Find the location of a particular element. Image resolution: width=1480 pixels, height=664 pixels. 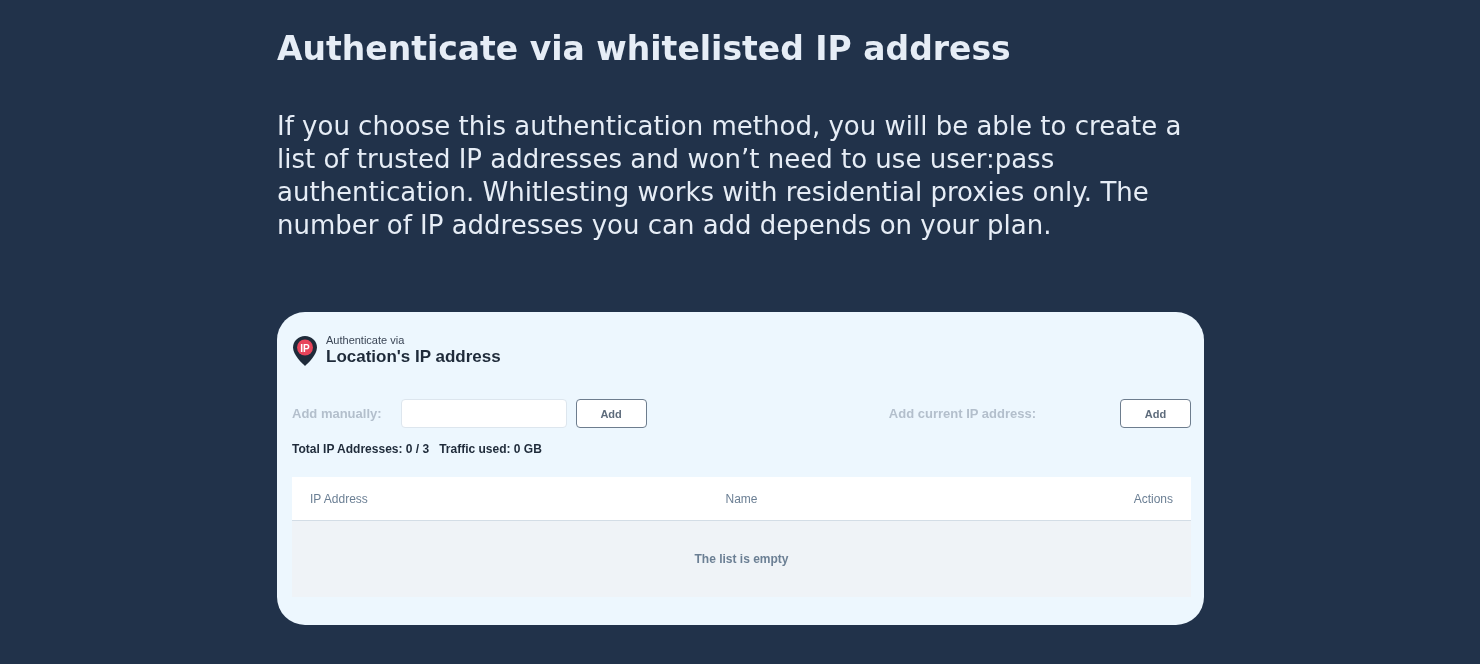

card-subtitle: Authenticate via is located at coordinates (366, 340).